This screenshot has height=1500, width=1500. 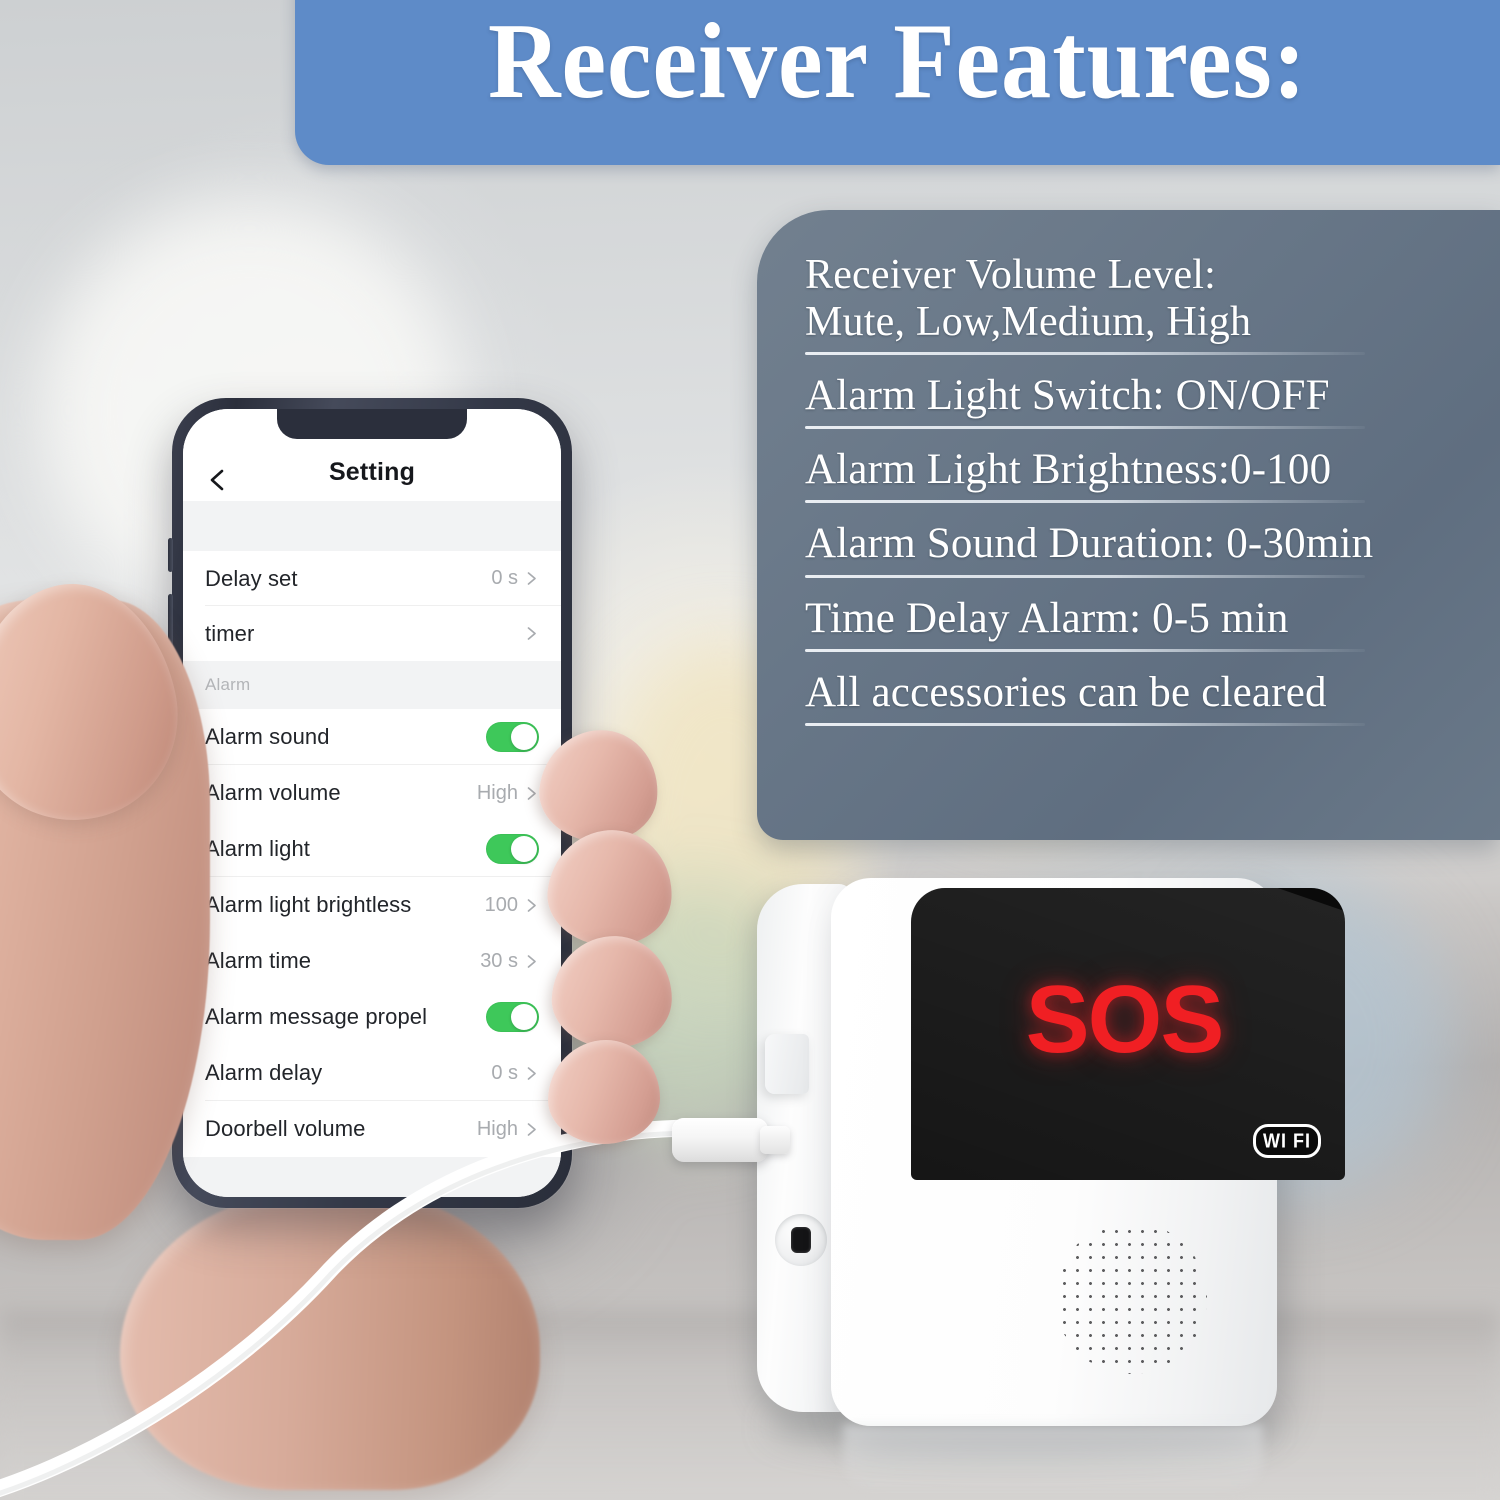 I want to click on row-control: 100, so click(x=512, y=905).